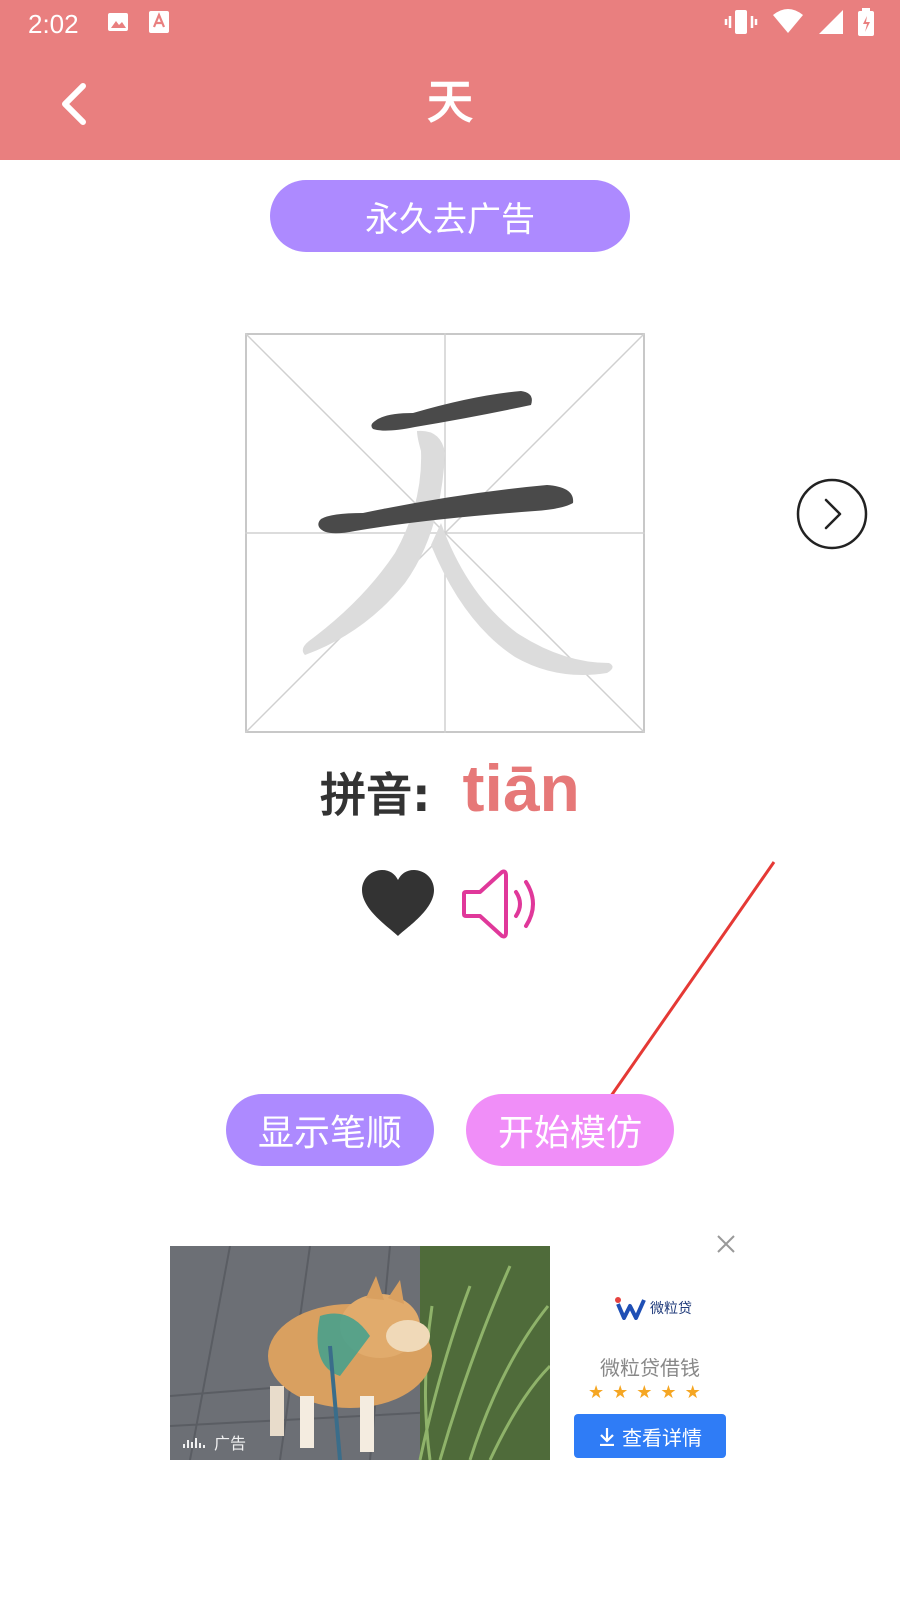  What do you see at coordinates (450, 788) in the screenshot?
I see `pinyin-row: 拼音: tiān` at bounding box center [450, 788].